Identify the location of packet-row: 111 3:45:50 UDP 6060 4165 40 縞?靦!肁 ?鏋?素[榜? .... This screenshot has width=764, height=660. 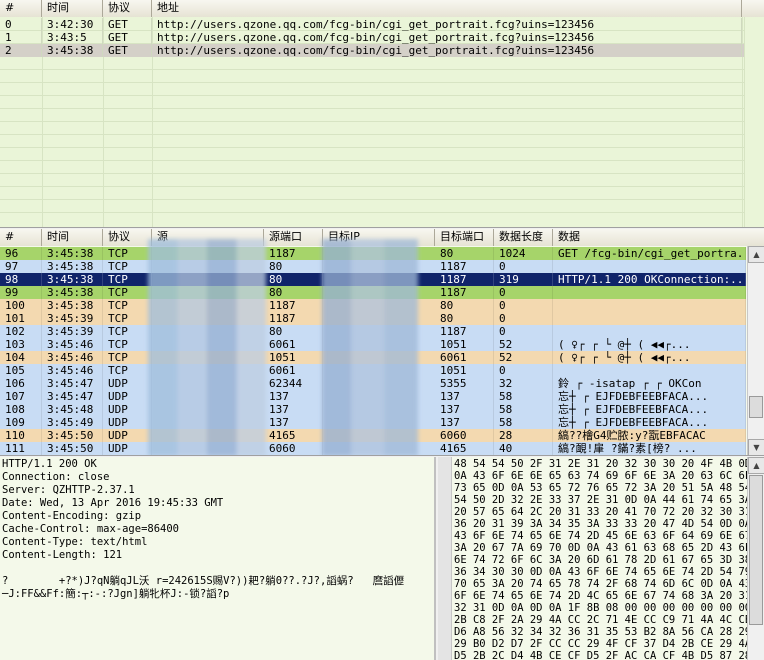
(373, 448).